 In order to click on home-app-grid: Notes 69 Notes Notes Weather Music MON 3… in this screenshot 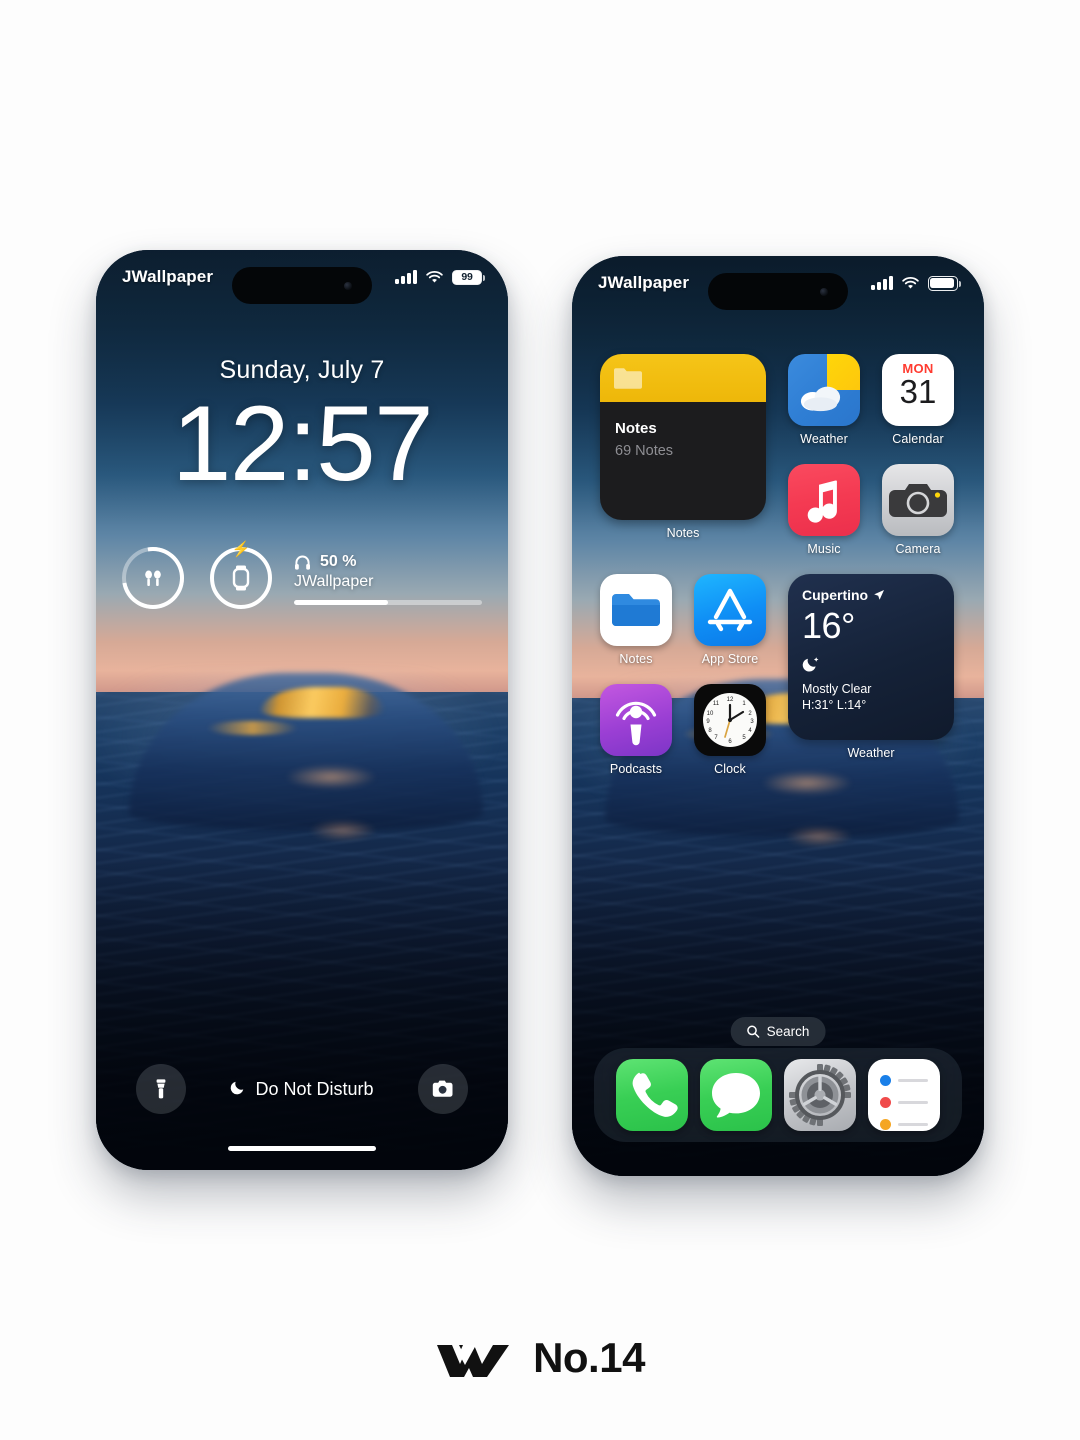, I will do `click(778, 565)`.